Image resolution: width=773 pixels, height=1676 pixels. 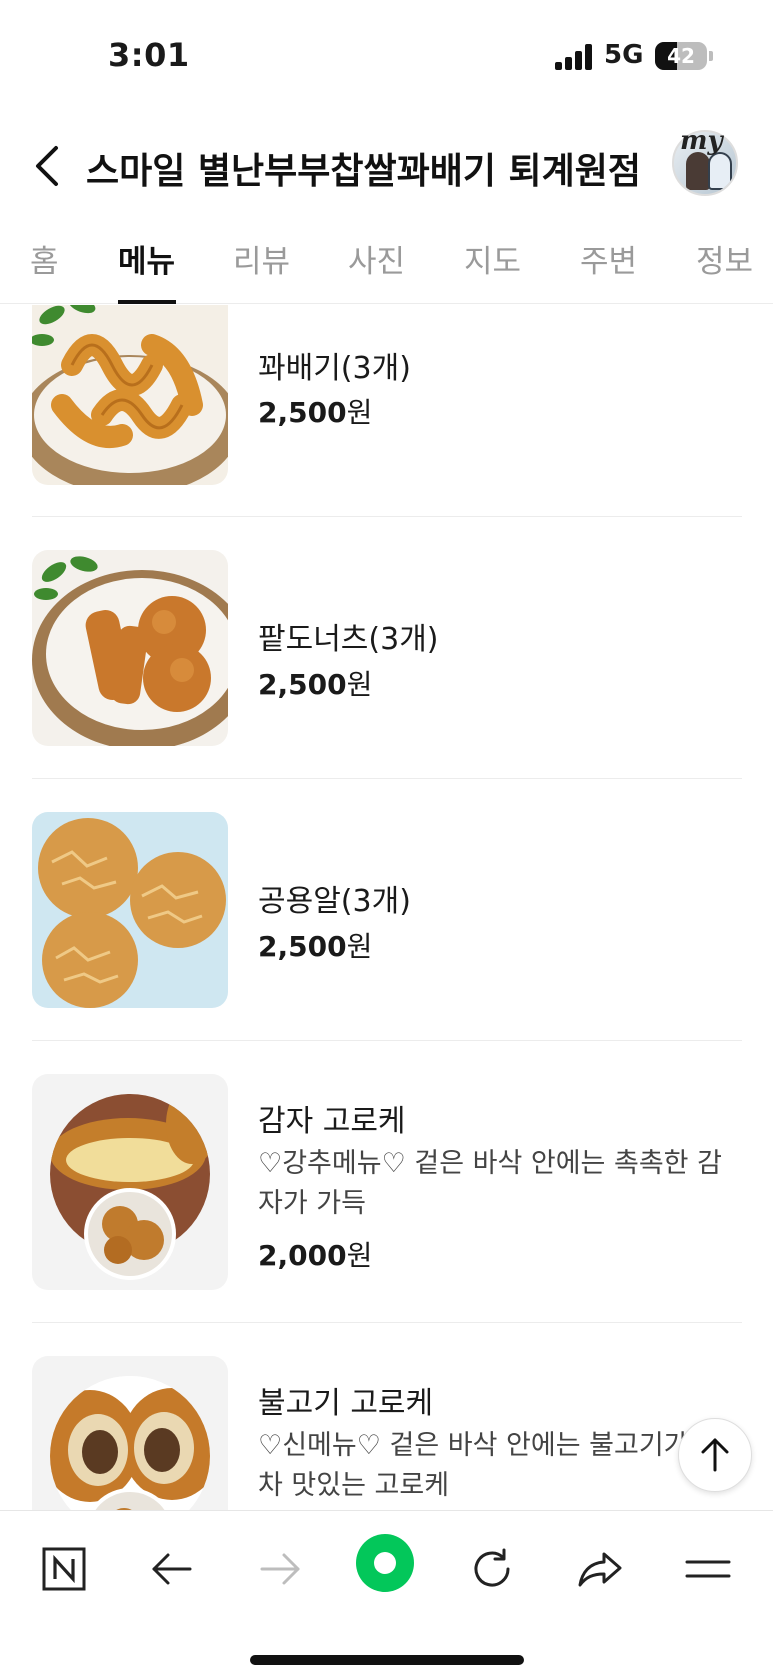 I want to click on menu-button, so click(x=708, y=1569).